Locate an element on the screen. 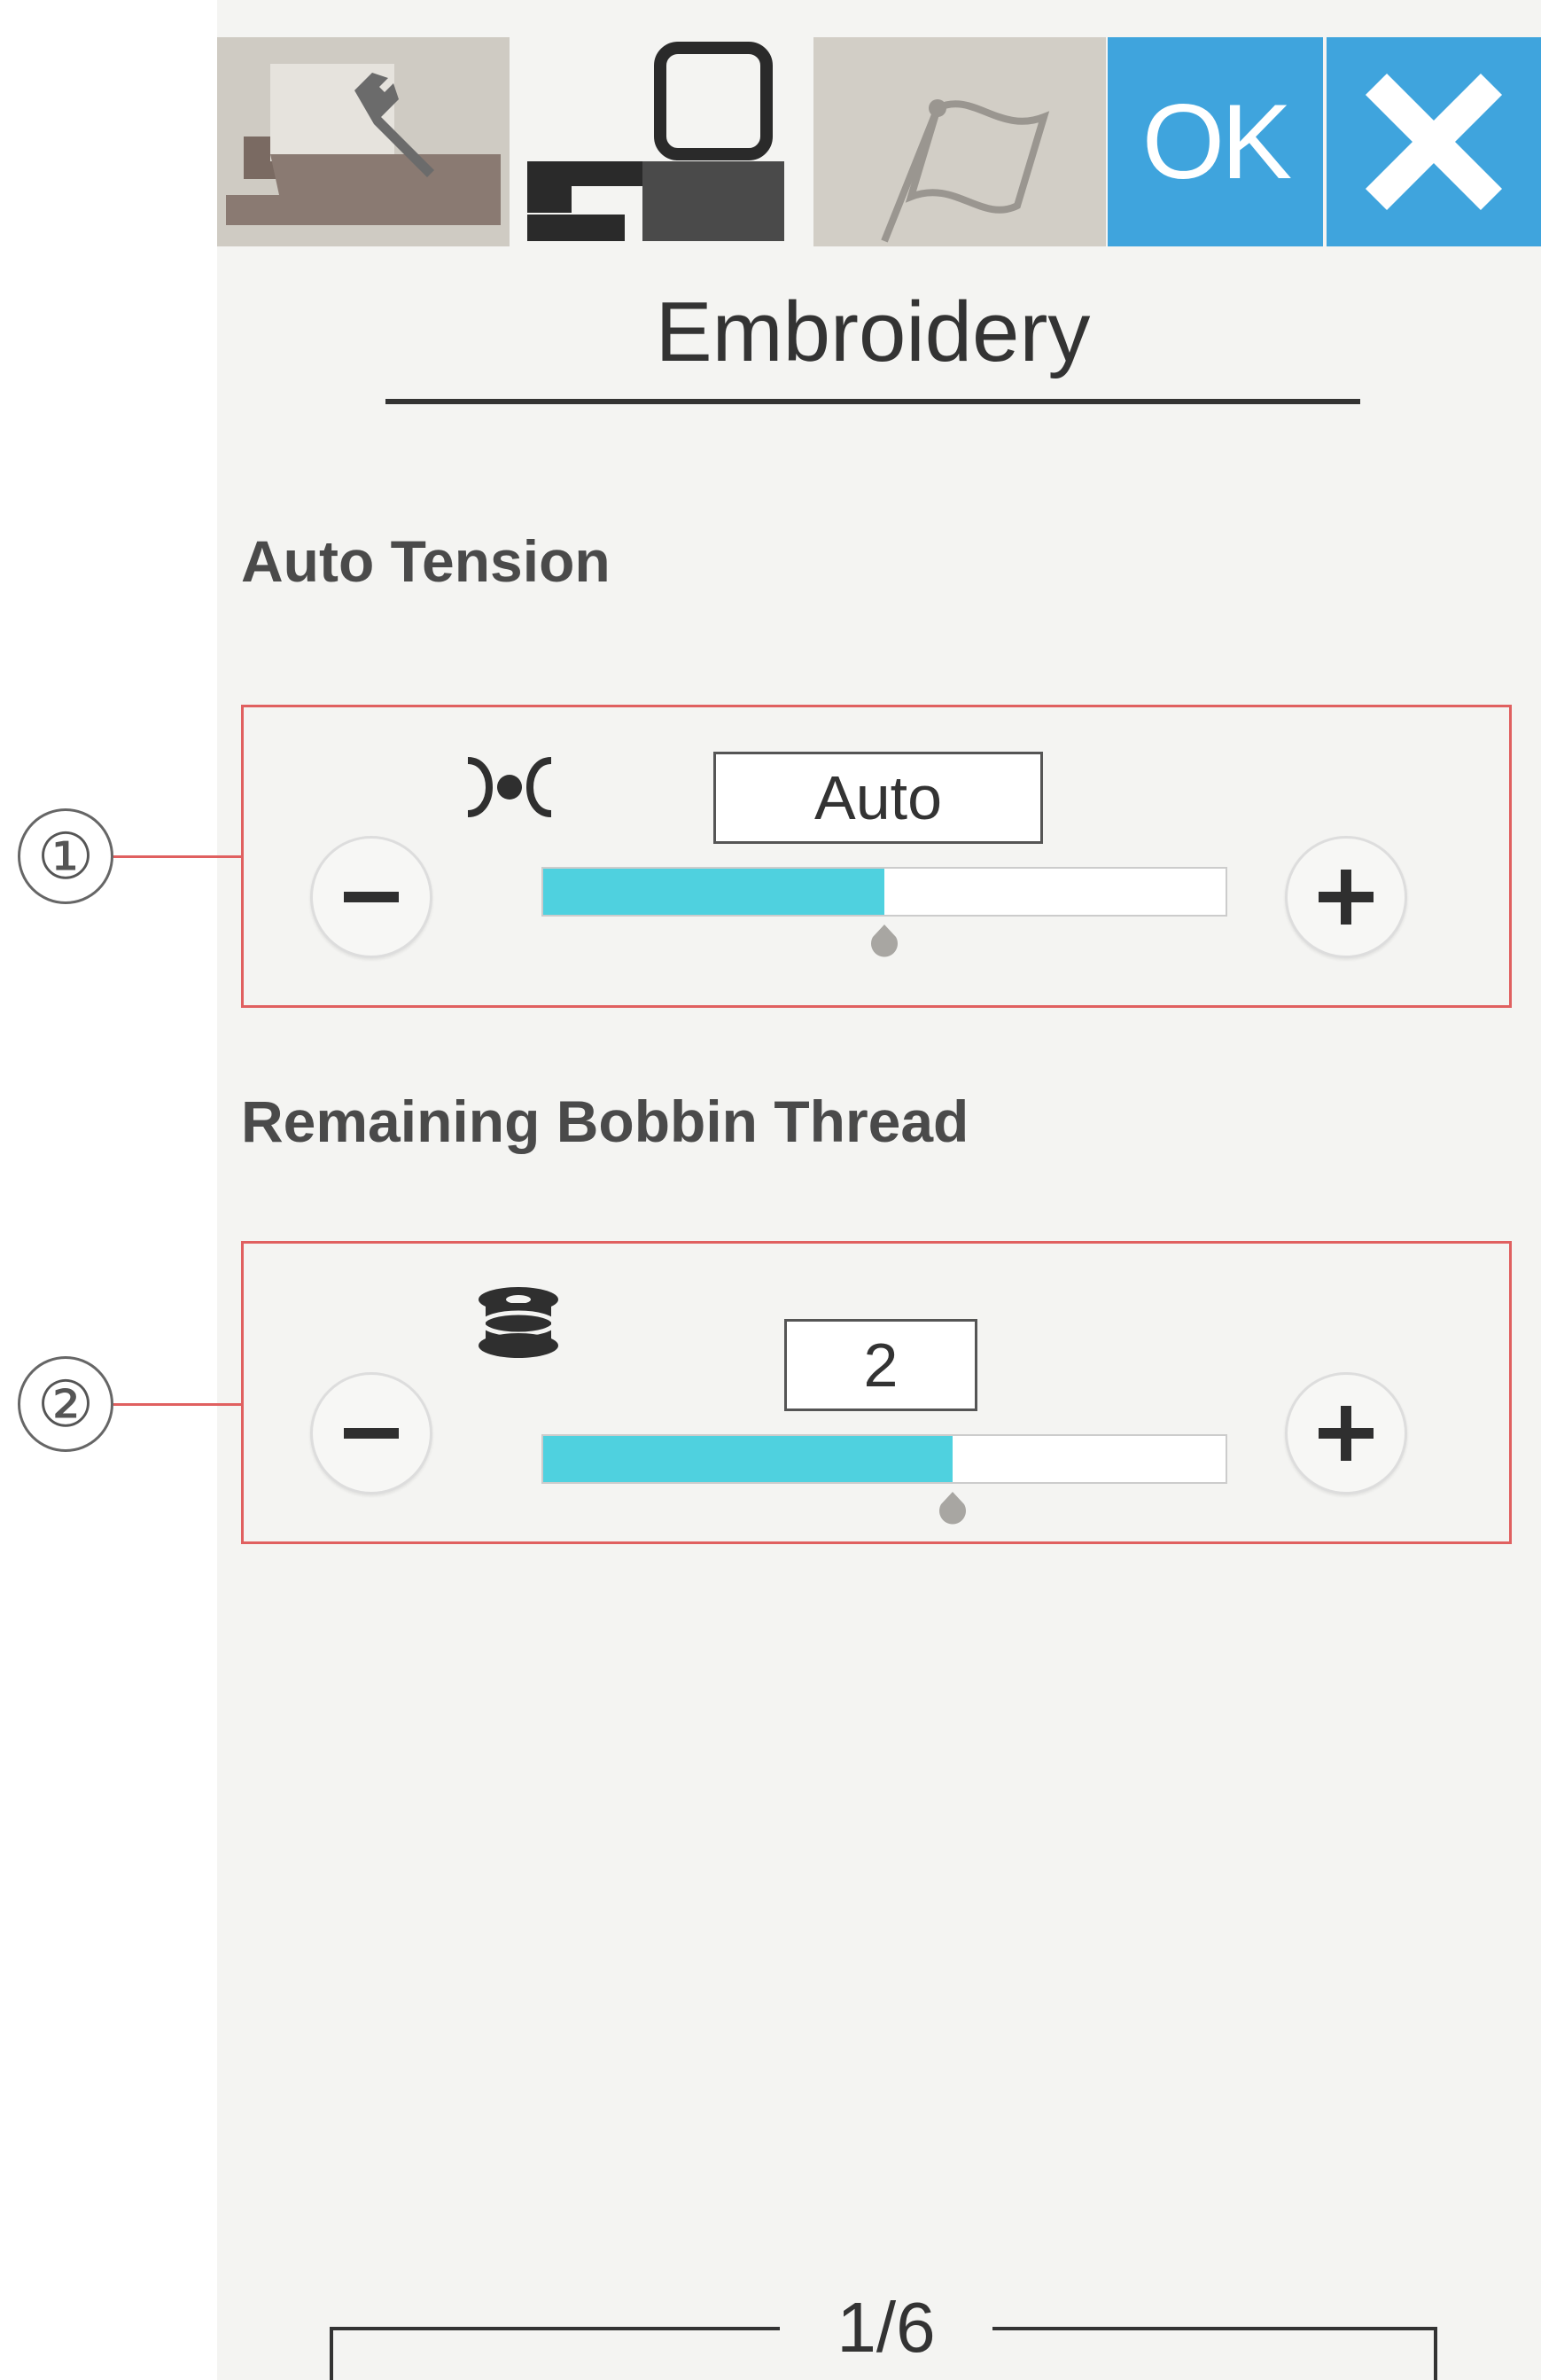 This screenshot has height=2380, width=1541. bobbin-thread-label: Remaining Bobbin Thread is located at coordinates (605, 1121).